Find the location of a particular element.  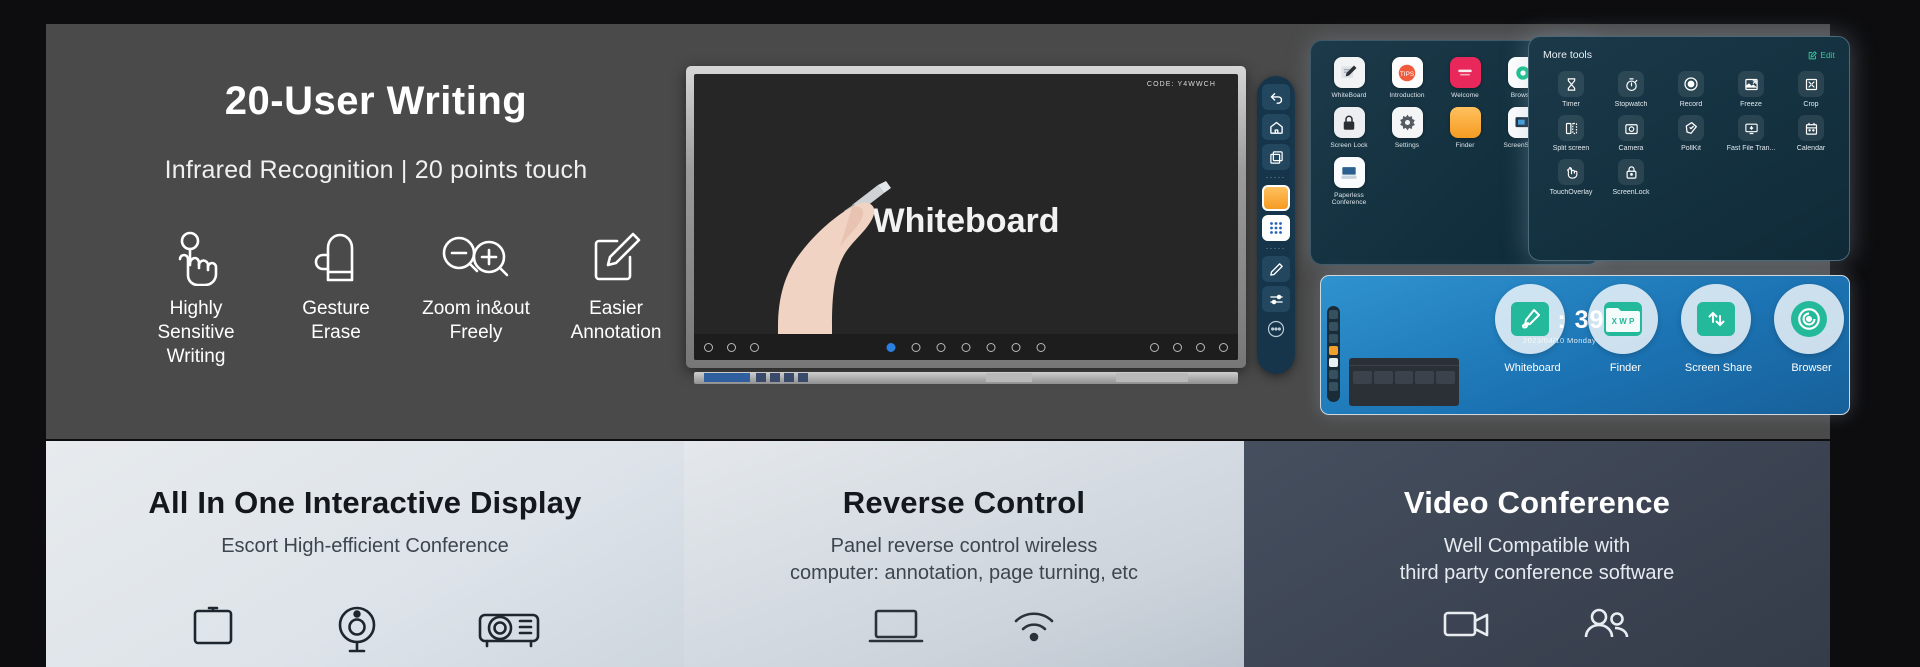

card-title: All In One Interactive Display is located at coordinates (365, 502).